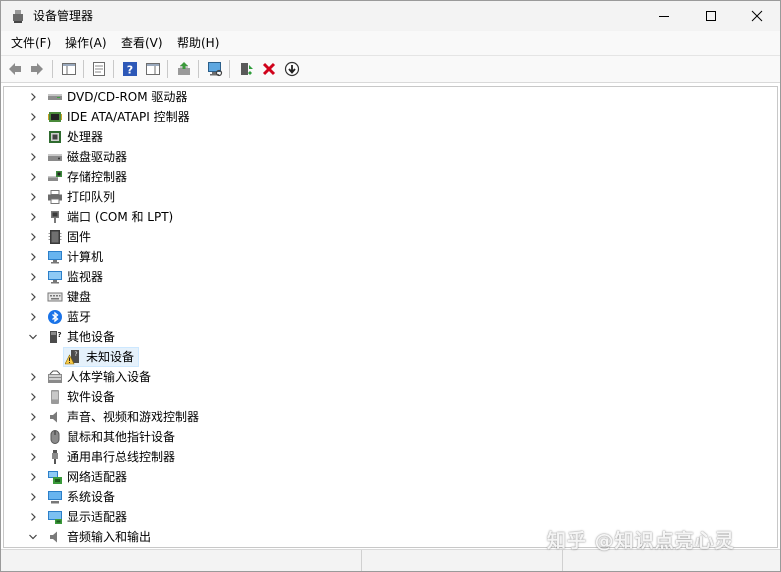 This screenshot has height=572, width=781. What do you see at coordinates (389, 177) in the screenshot?
I see `tree-category: 存储控制器` at bounding box center [389, 177].